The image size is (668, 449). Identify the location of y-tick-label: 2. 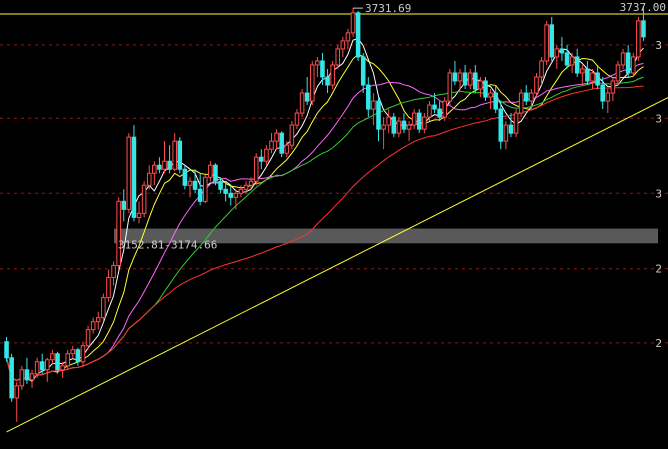
(658, 343).